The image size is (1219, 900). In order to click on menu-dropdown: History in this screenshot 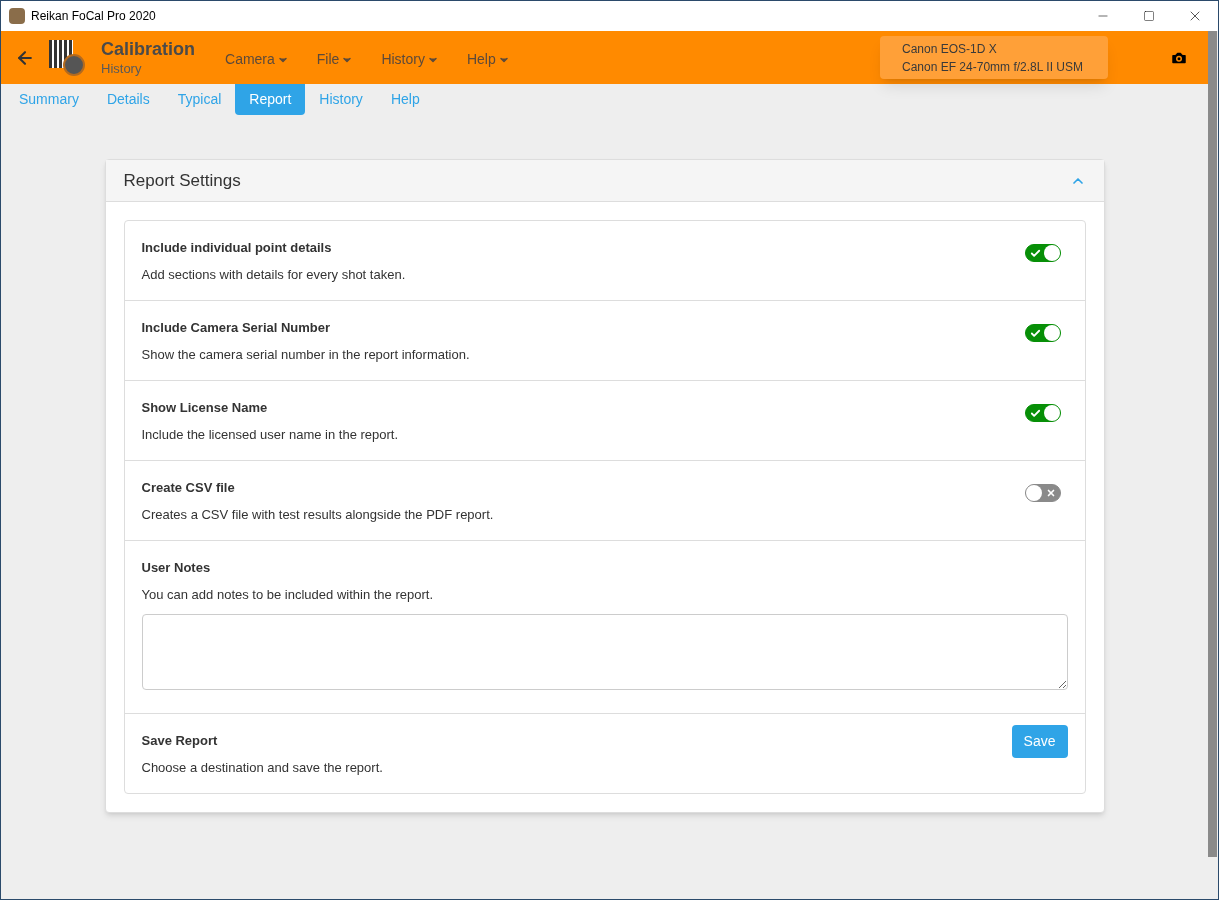, I will do `click(410, 59)`.